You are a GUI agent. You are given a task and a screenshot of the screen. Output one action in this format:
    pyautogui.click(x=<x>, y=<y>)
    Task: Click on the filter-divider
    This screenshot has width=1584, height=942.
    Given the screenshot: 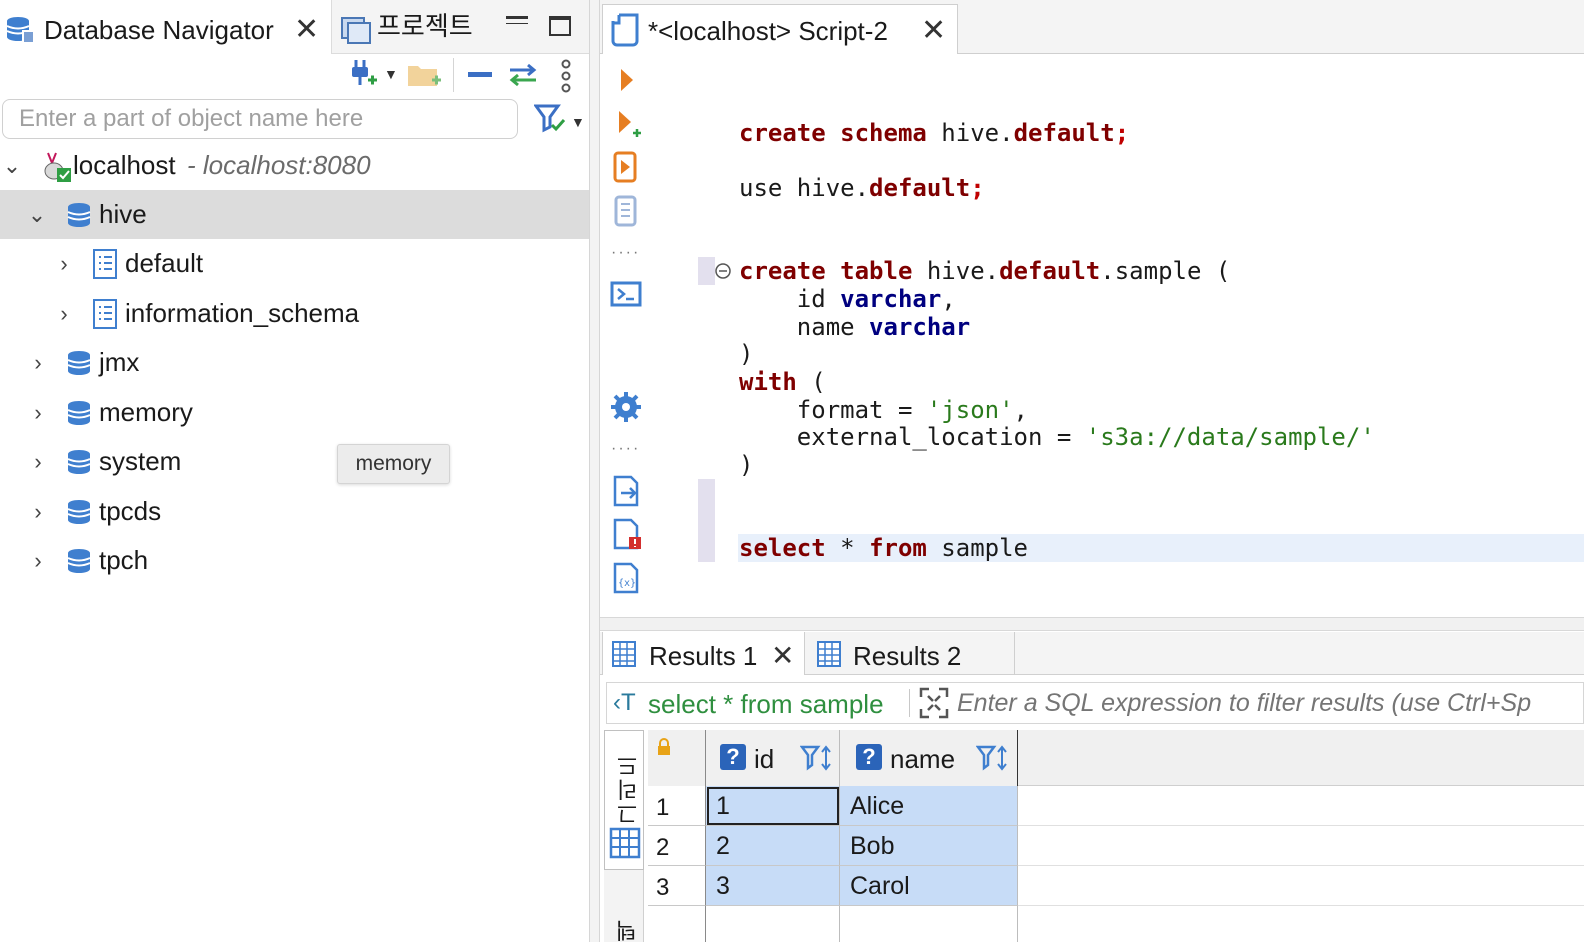 What is the action you would take?
    pyautogui.click(x=909, y=703)
    